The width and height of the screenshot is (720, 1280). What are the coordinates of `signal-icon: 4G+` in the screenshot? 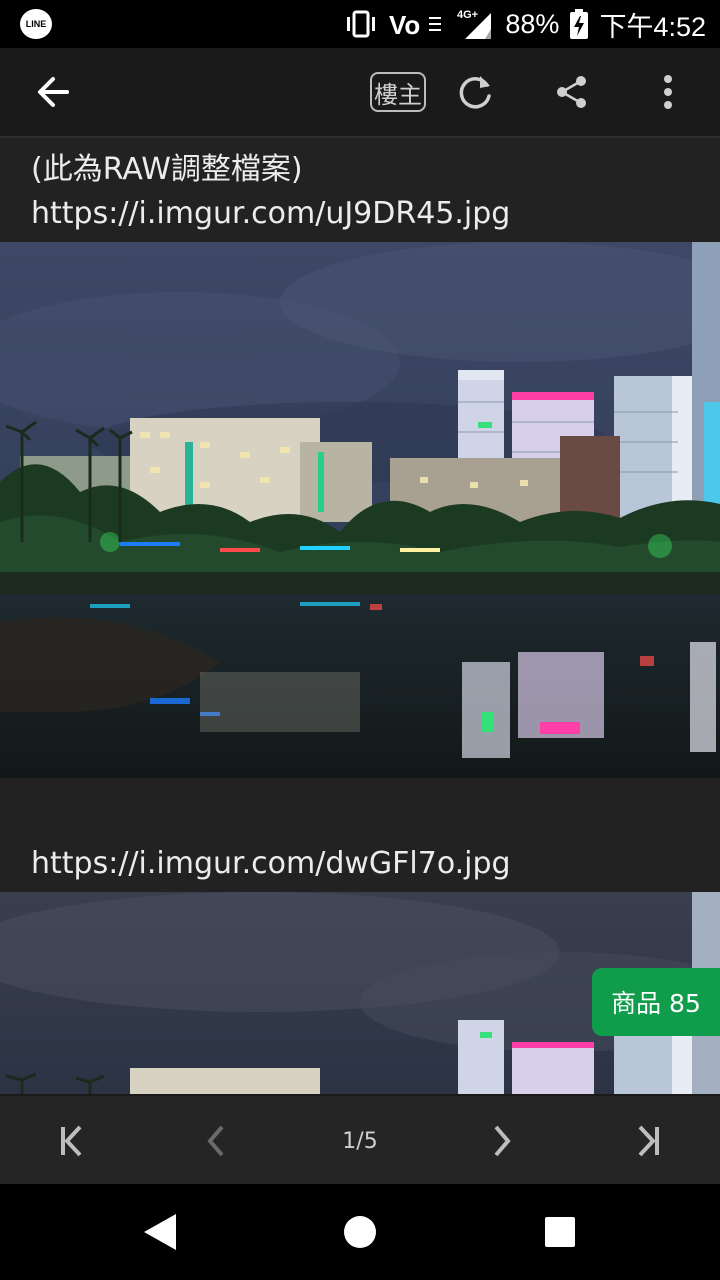 It's located at (476, 24).